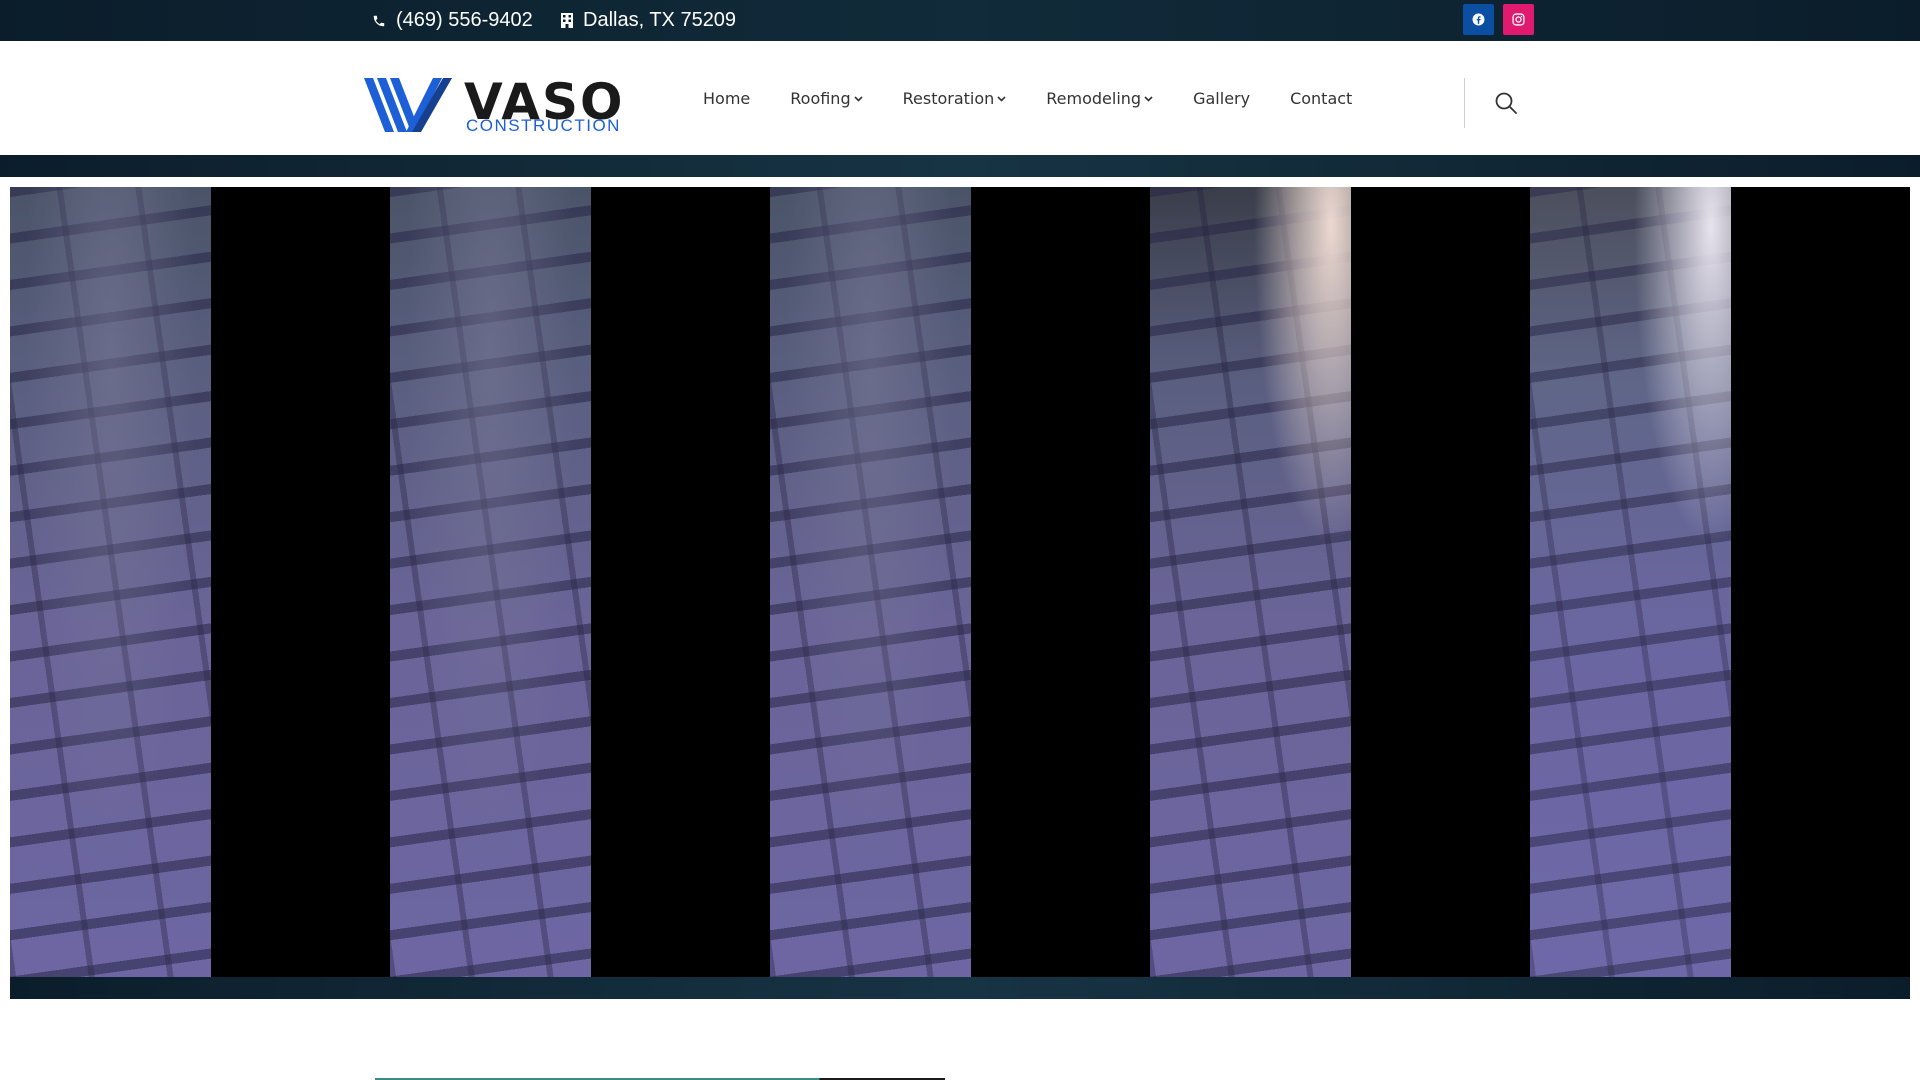 Image resolution: width=1920 pixels, height=1080 pixels. Describe the element at coordinates (1464, 103) in the screenshot. I see `header-divider` at that location.